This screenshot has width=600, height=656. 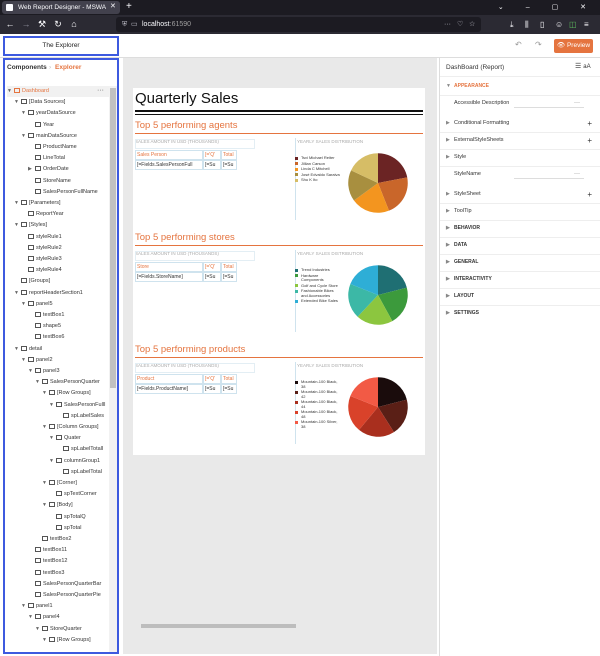 I want to click on property-view-icons: ☰ aA, so click(x=583, y=66).